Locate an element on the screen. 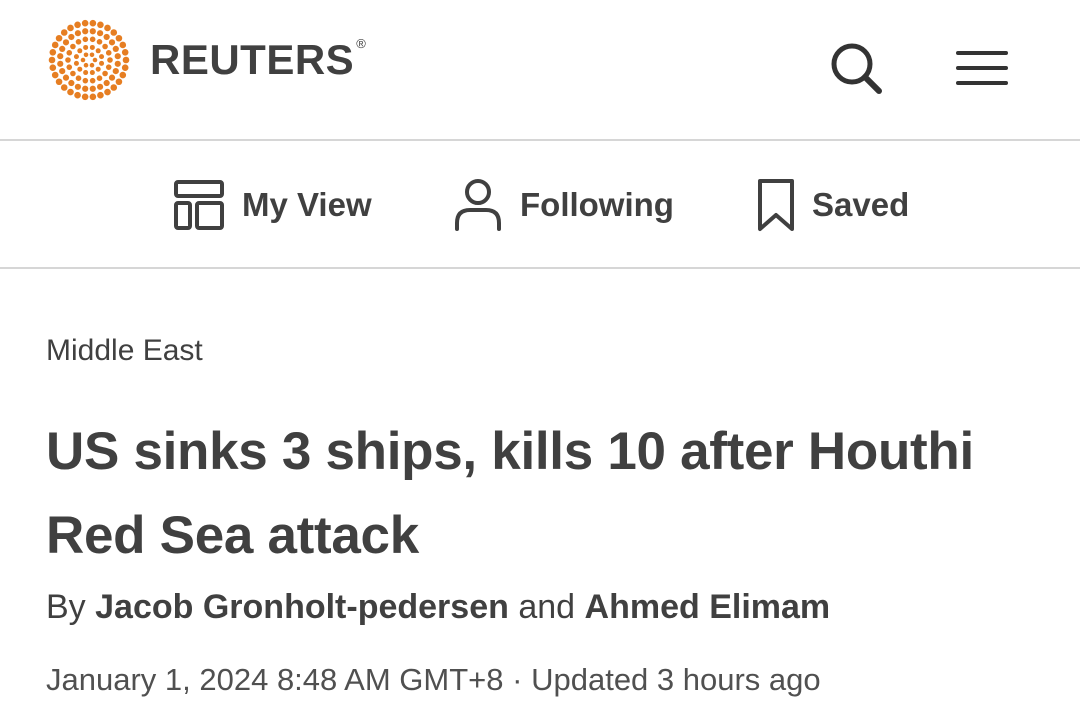  section-link: Middle East is located at coordinates (124, 351).